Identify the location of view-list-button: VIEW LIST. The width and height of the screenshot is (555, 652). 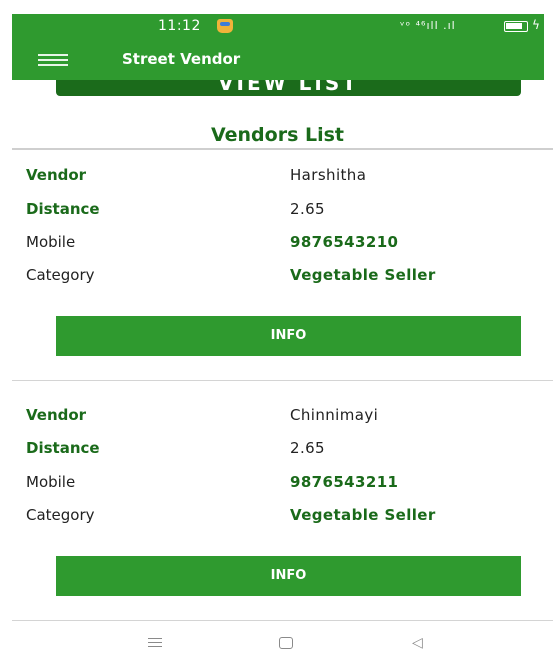
(288, 88).